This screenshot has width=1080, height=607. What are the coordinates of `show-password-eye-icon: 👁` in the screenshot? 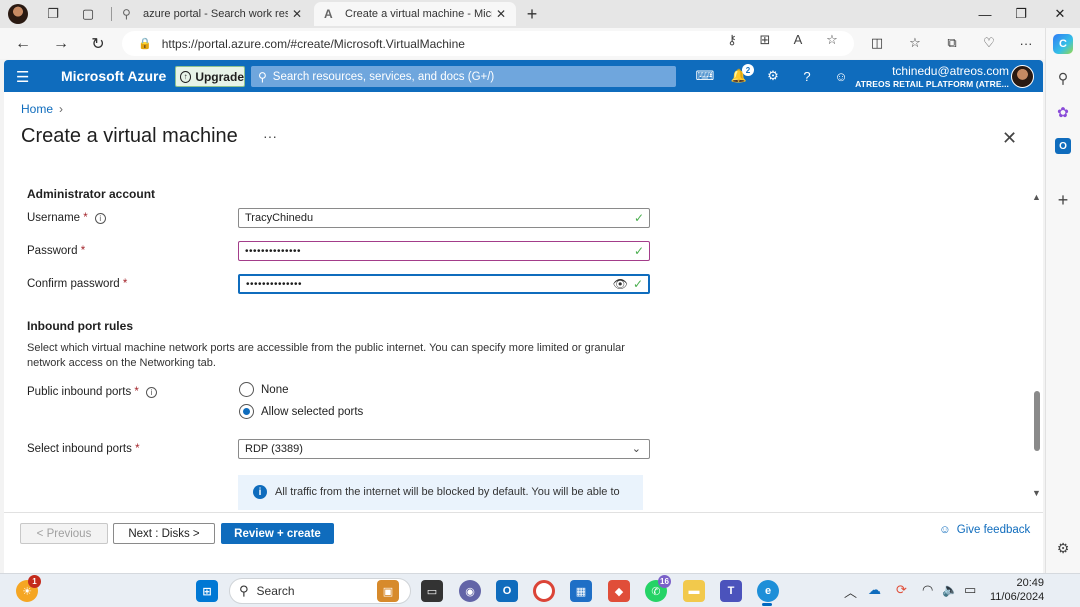 It's located at (620, 284).